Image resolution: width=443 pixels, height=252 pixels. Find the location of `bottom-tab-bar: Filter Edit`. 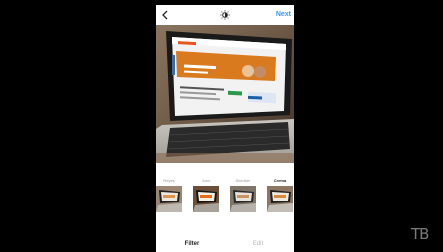

bottom-tab-bar: Filter Edit is located at coordinates (225, 245).